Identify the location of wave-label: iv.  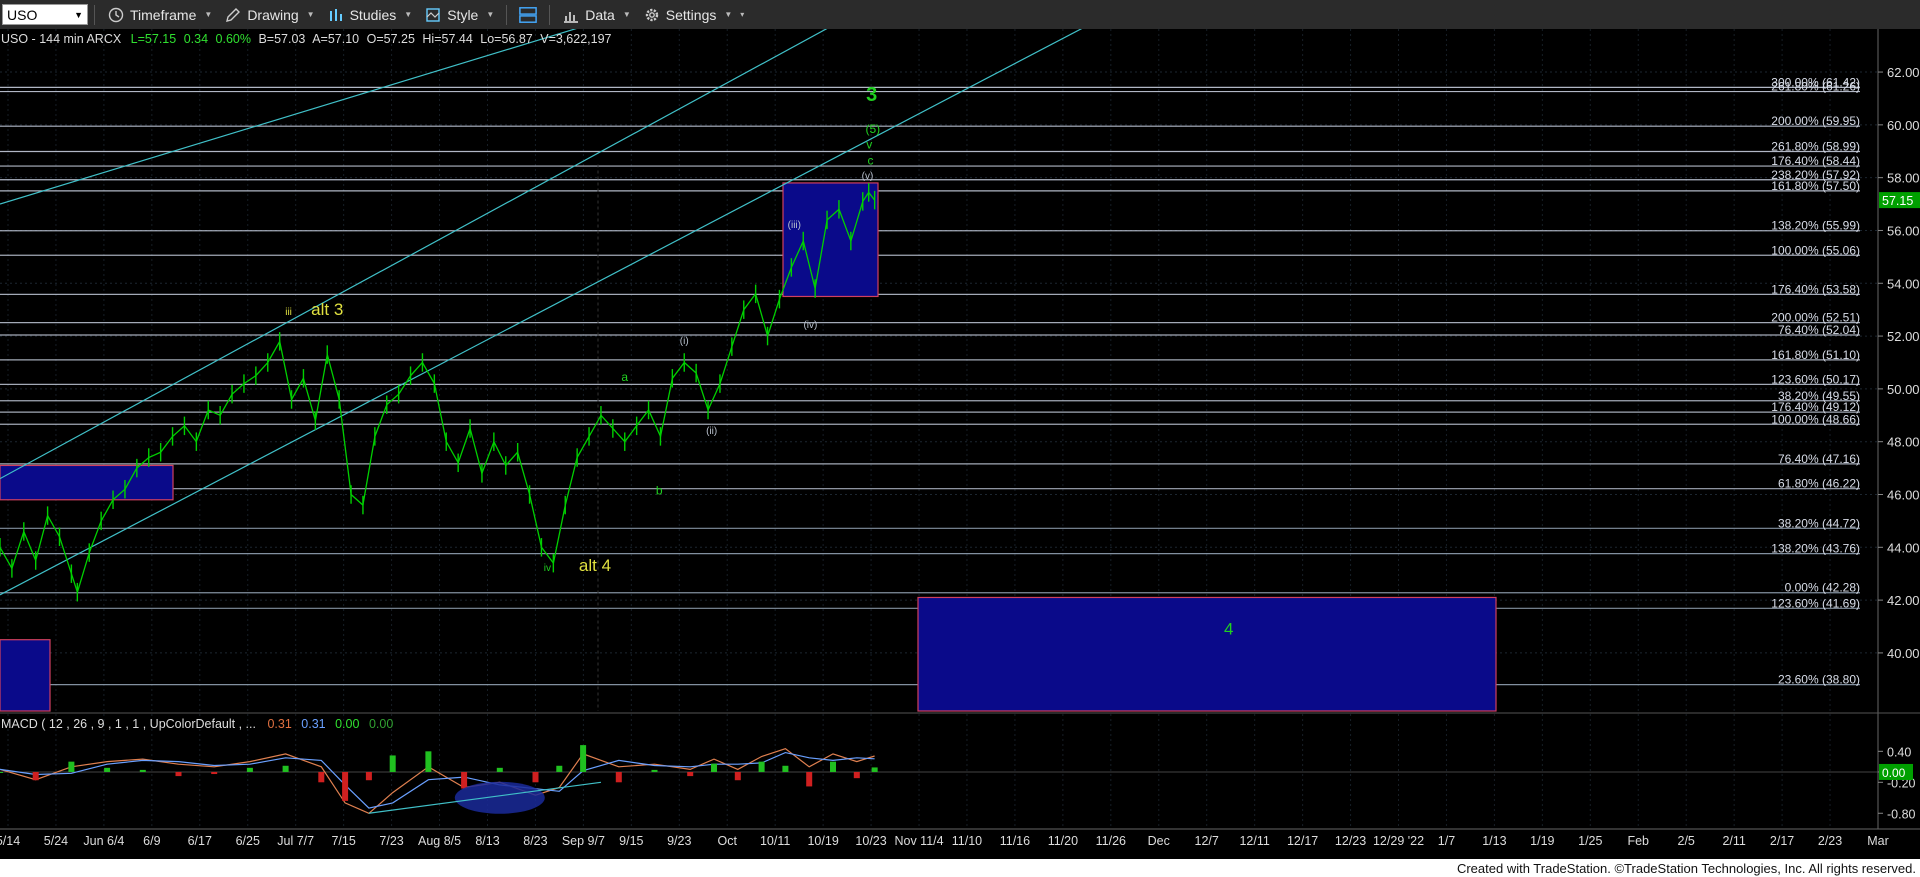
(547, 568).